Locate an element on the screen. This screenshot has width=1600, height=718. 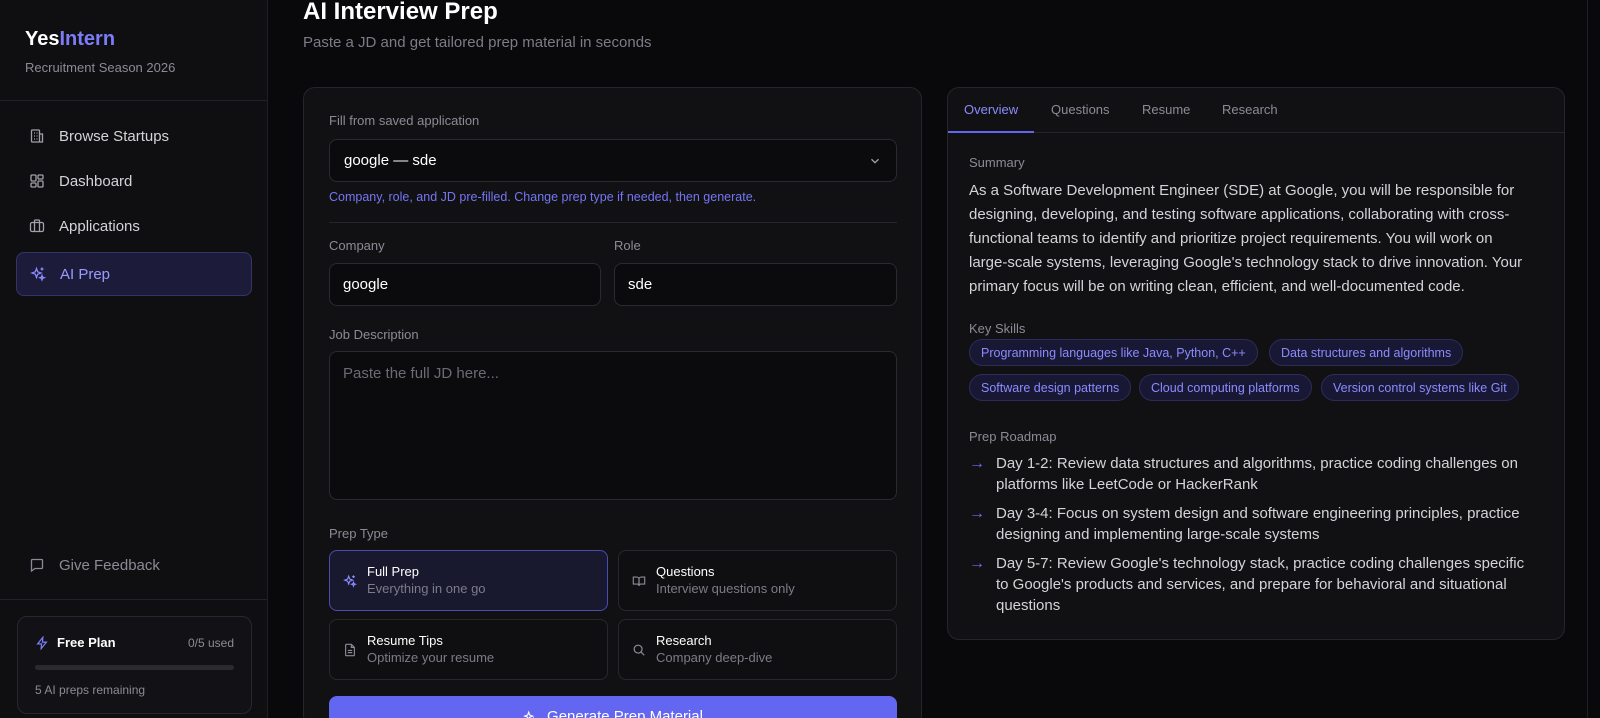
plan-name: Free Plan is located at coordinates (75, 642).